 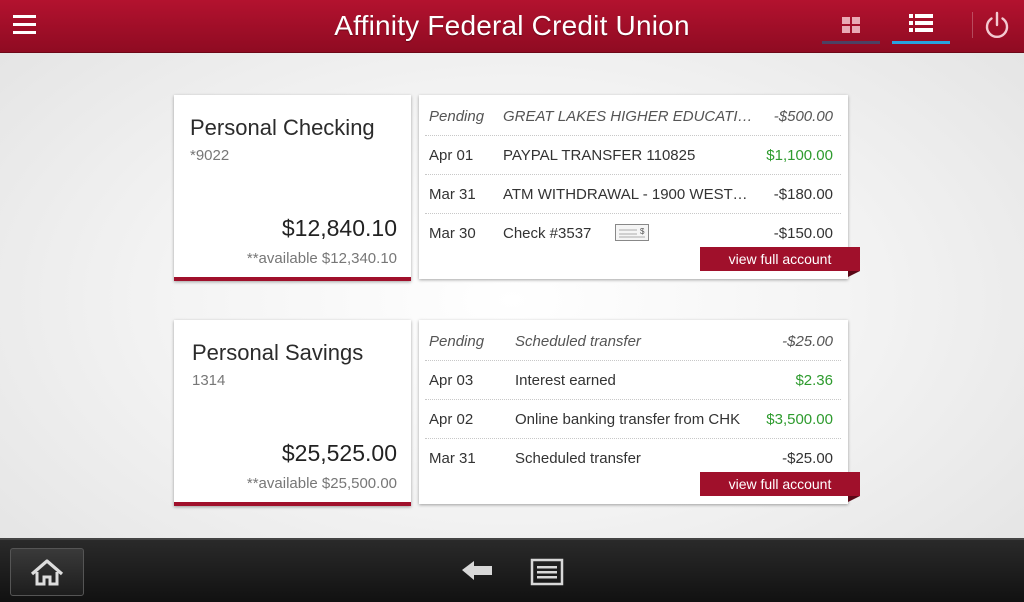 What do you see at coordinates (278, 352) in the screenshot?
I see `account-name: Personal Savings` at bounding box center [278, 352].